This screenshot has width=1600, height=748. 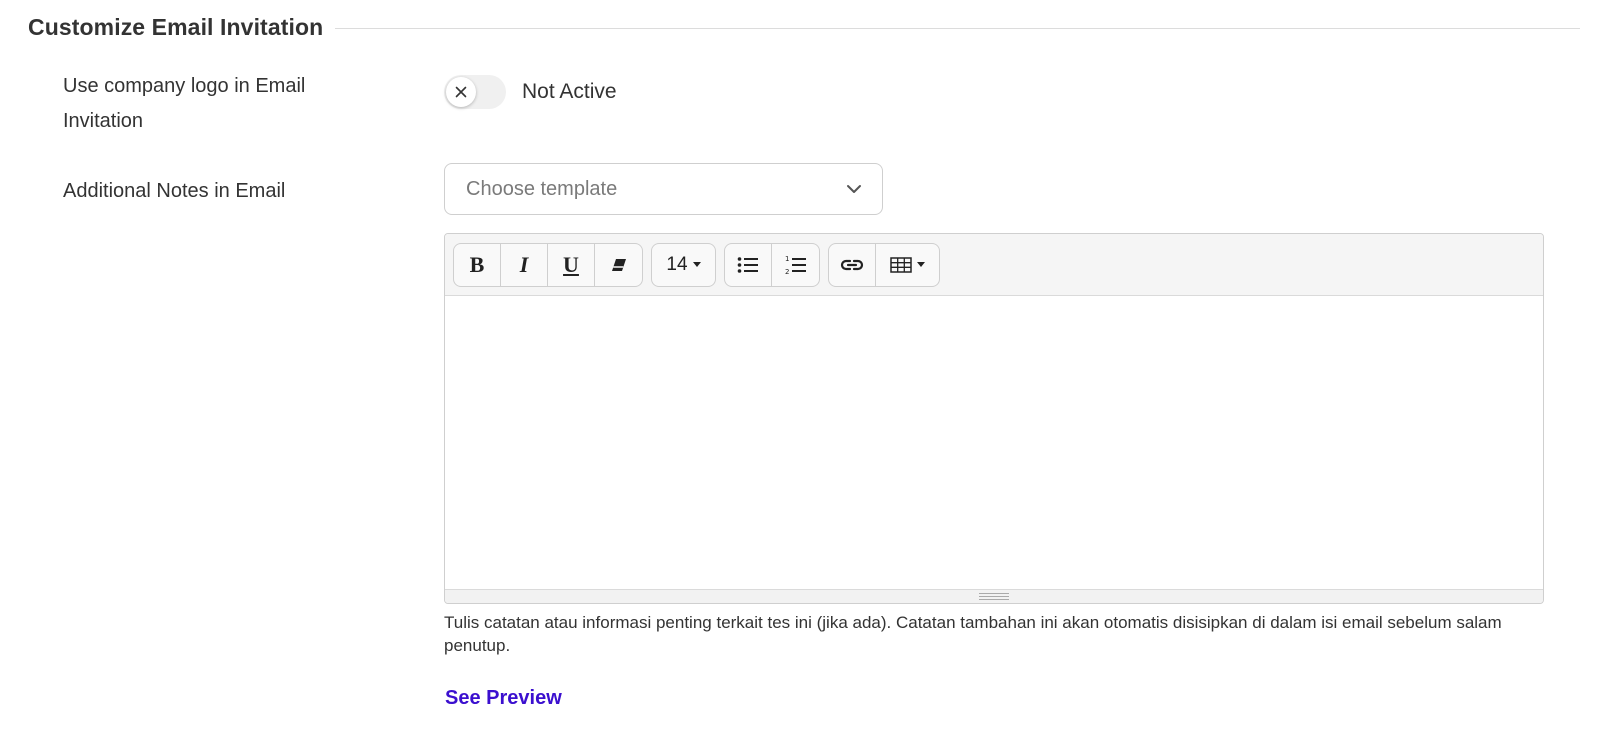 I want to click on eraser-icon, so click(x=618, y=264).